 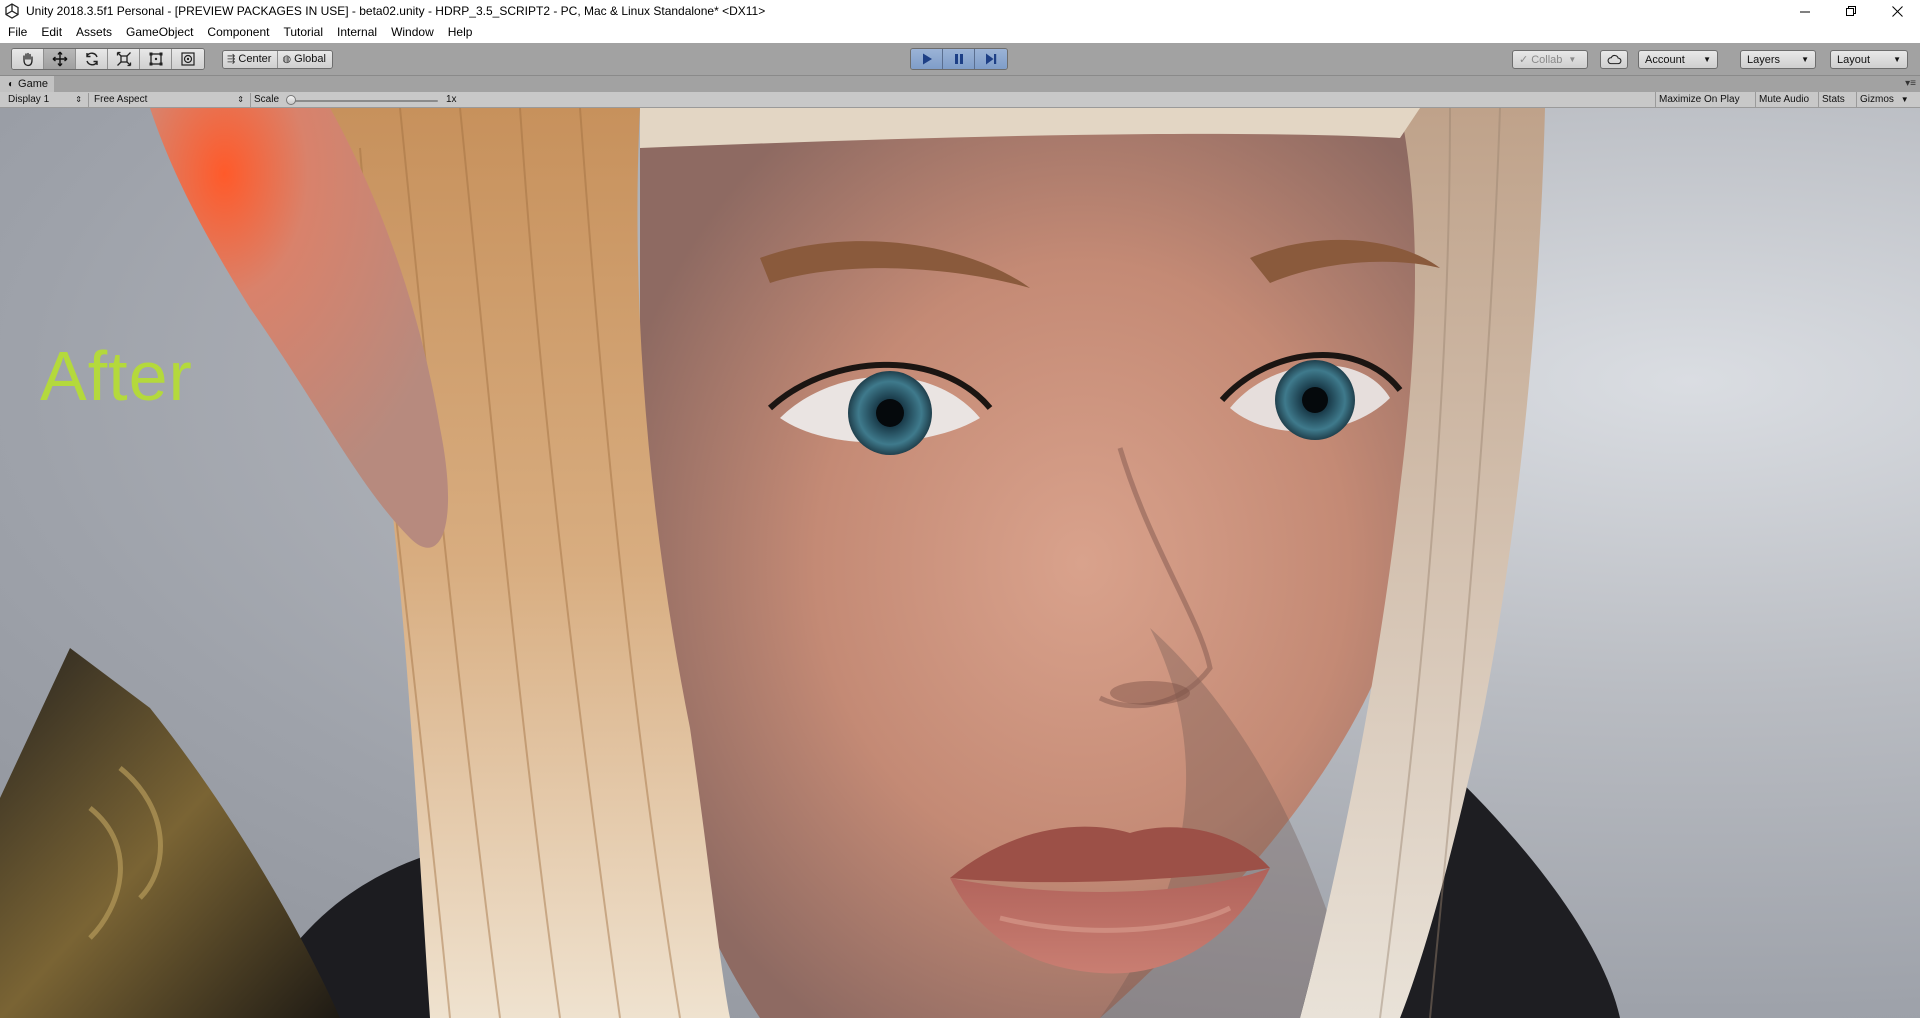 I want to click on display-dropdown: Display 1 ⇕, so click(x=46, y=100).